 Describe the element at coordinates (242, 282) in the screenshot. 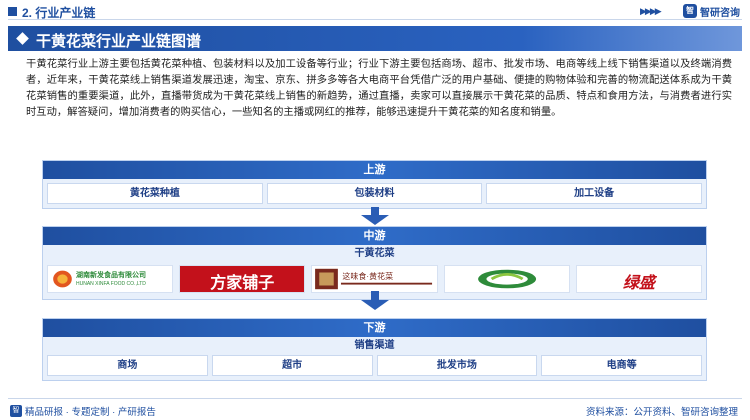

I see `logo-text: 方家铺子` at that location.